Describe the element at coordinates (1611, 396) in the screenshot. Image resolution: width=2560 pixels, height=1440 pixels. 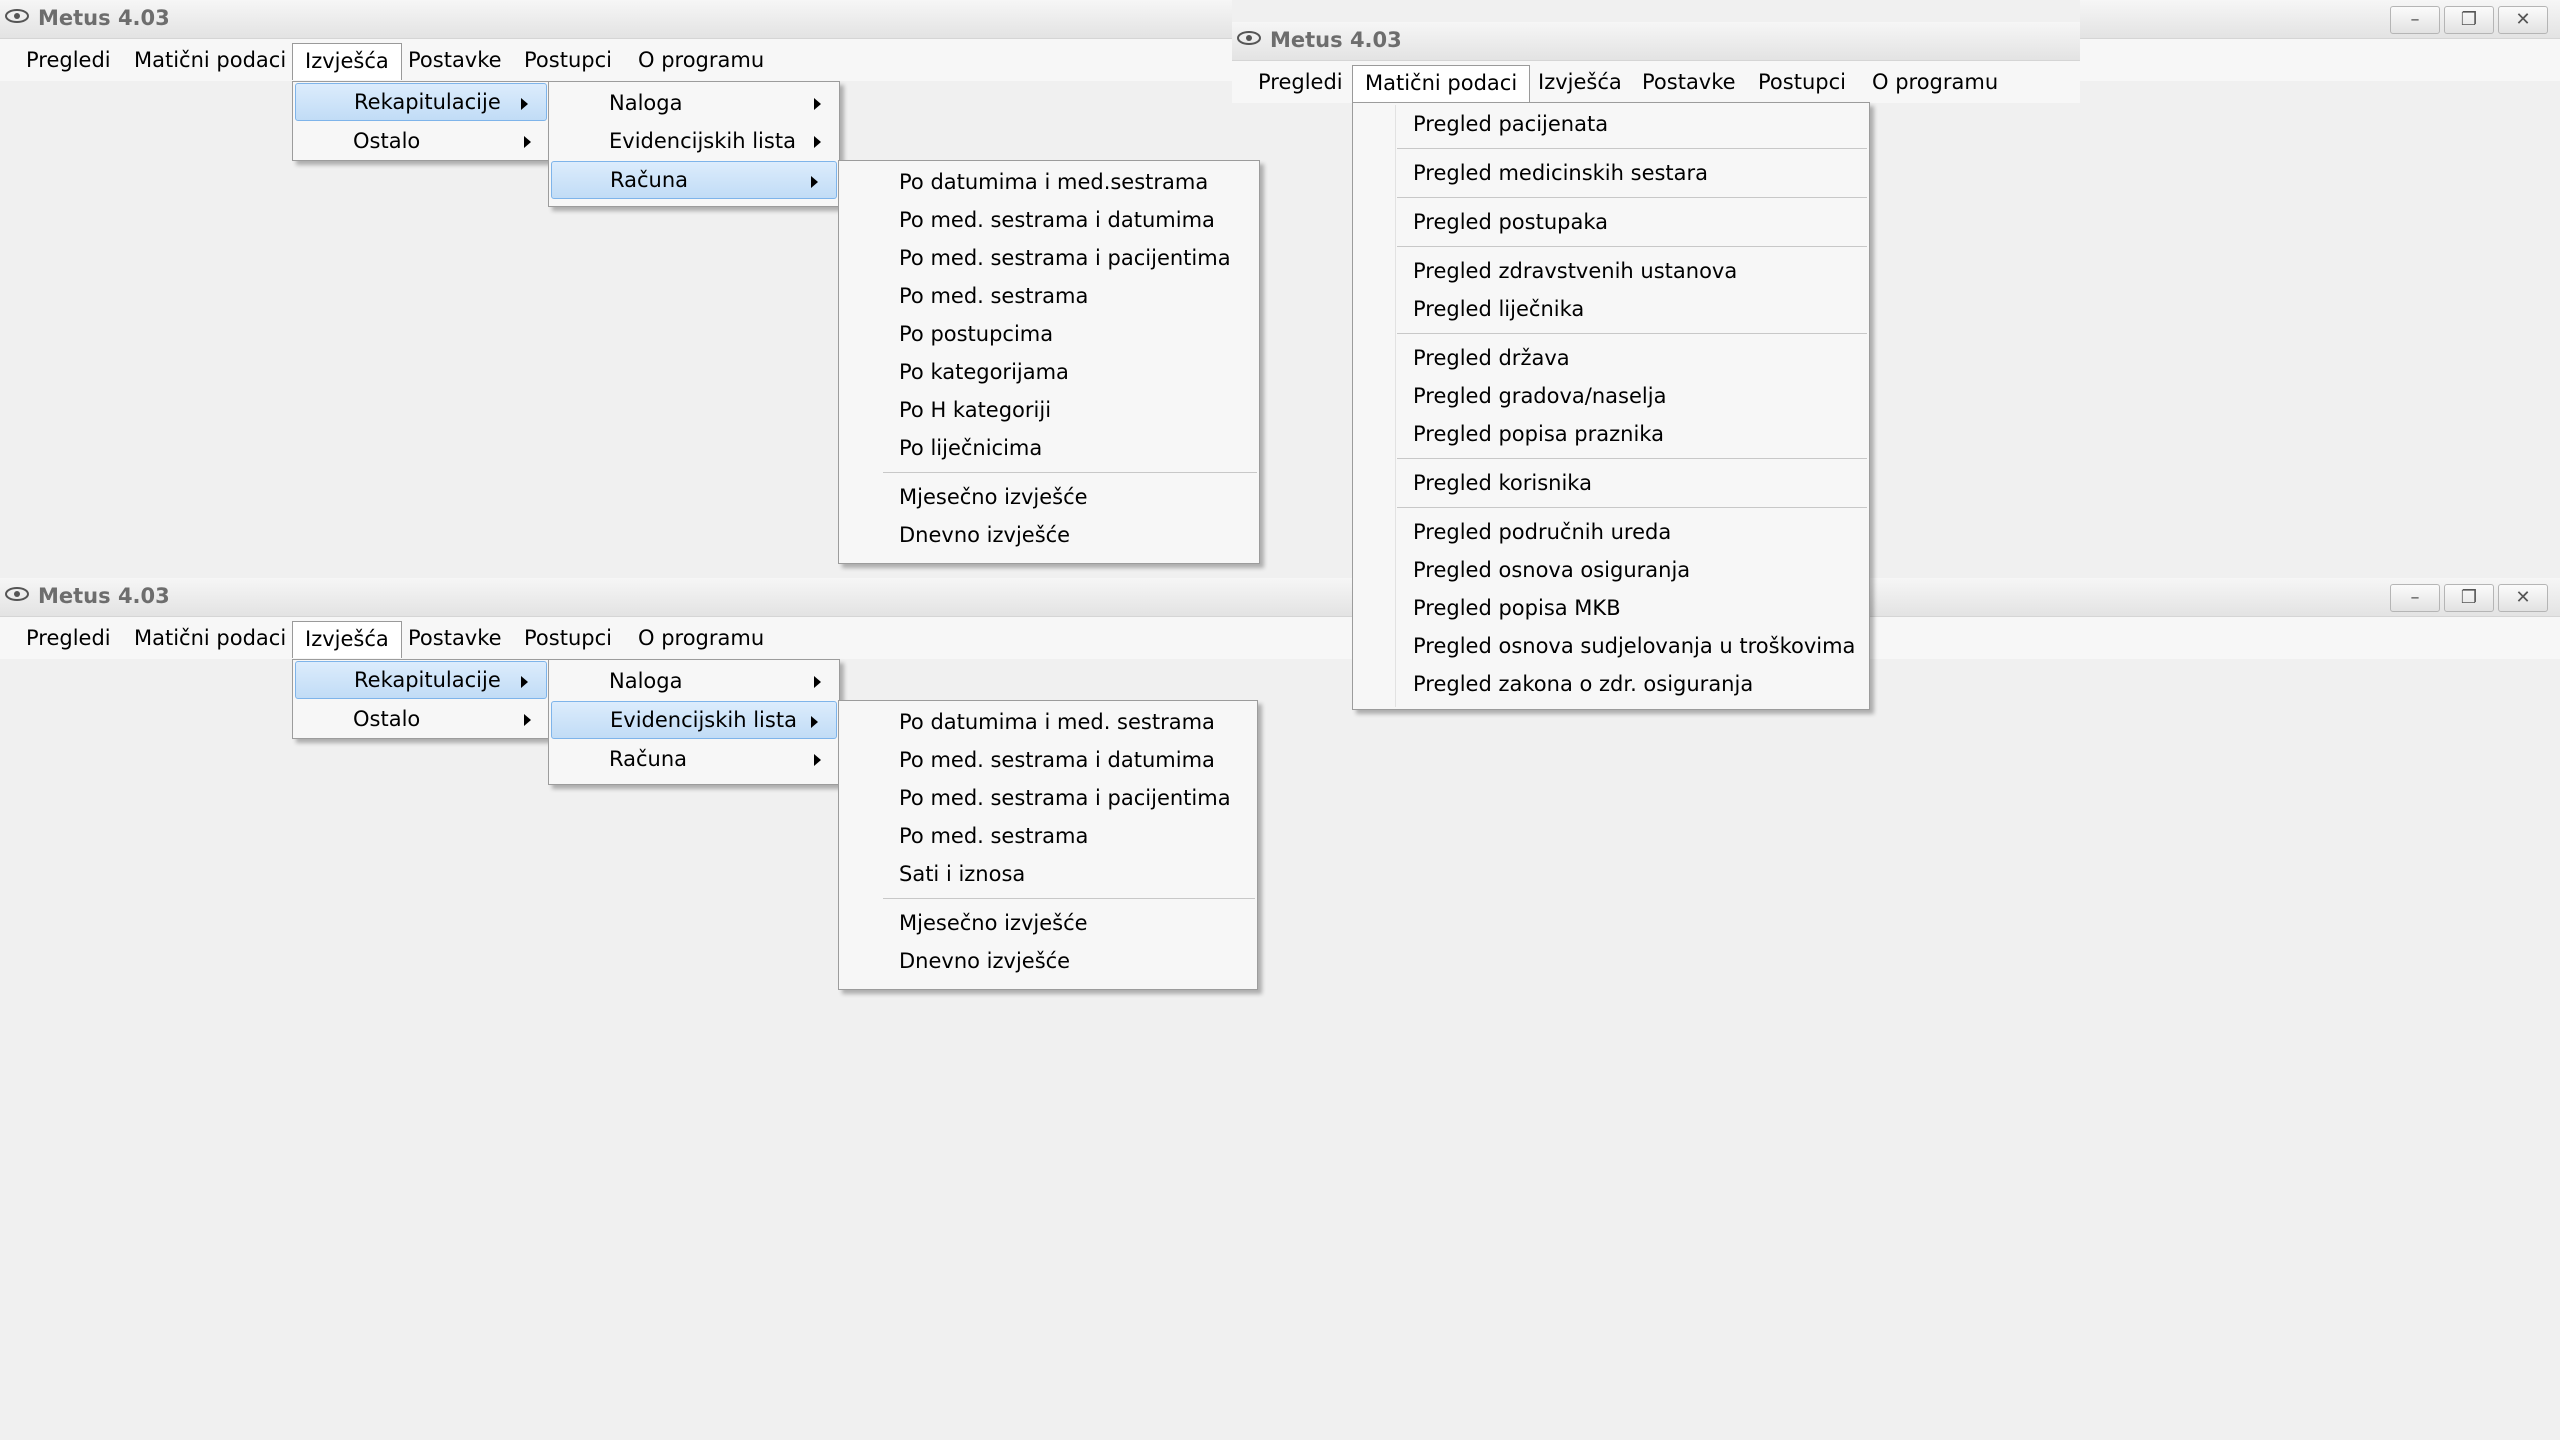
I see `menu-item-gradovi: Pregled gradova/naselja` at that location.